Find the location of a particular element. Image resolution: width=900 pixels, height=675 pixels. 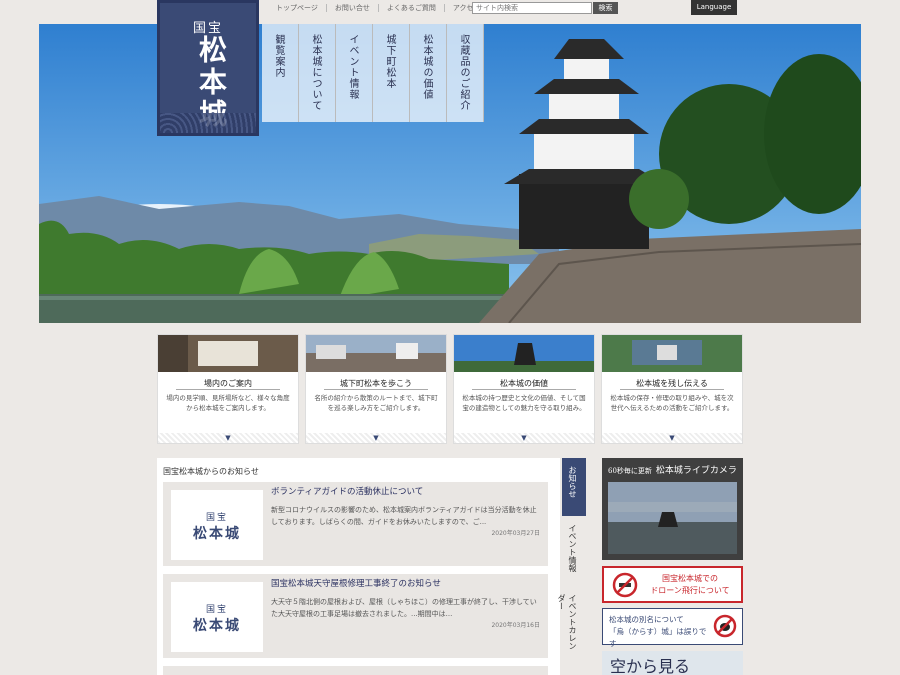

live-camera-panel: 60秒毎に更新 松本城ライブカメラ is located at coordinates (672, 509).